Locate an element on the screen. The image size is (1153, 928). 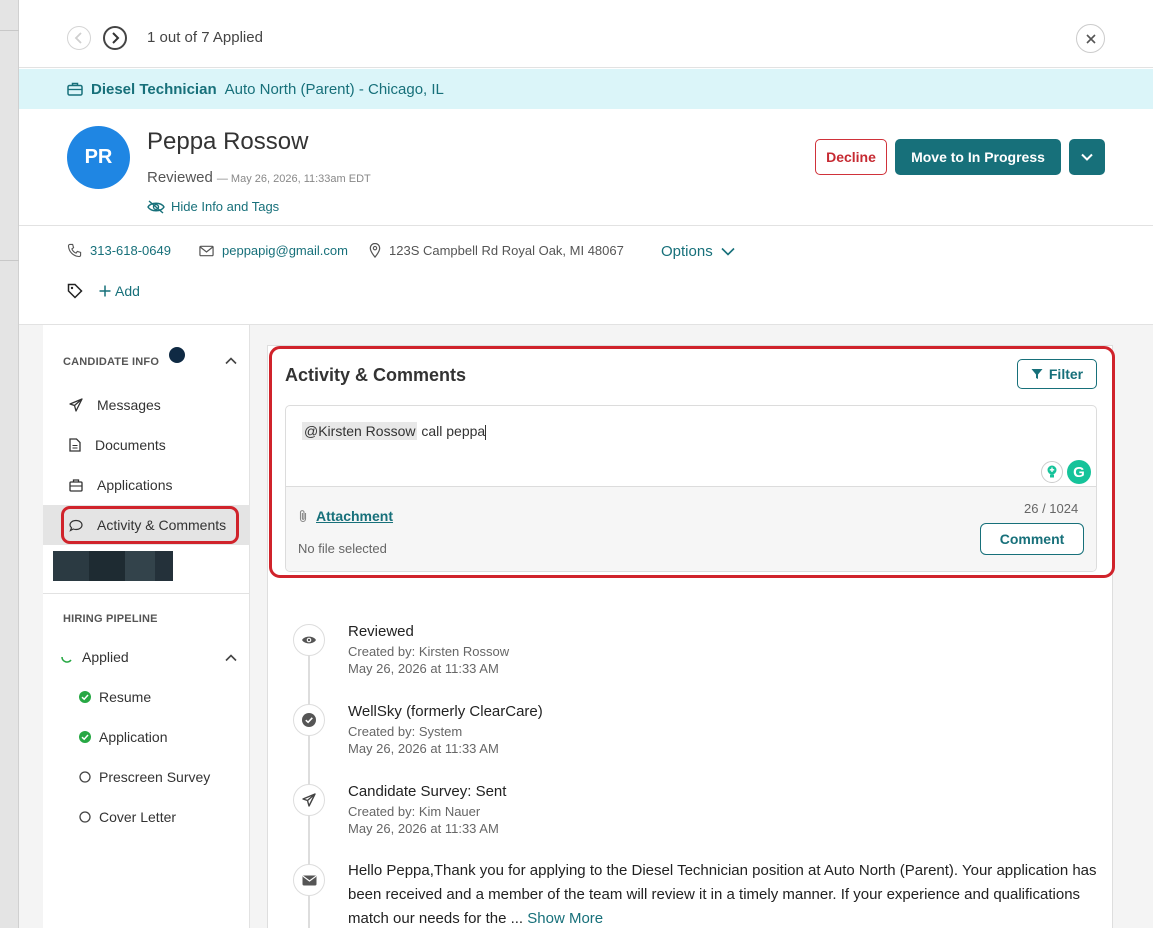
pipeline-step-label: Application is located at coordinates (133, 737).